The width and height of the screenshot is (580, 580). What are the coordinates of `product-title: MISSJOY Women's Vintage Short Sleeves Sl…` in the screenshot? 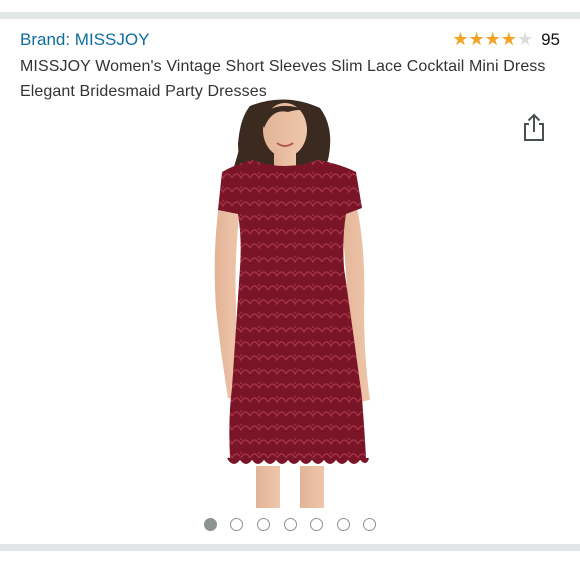 It's located at (283, 79).